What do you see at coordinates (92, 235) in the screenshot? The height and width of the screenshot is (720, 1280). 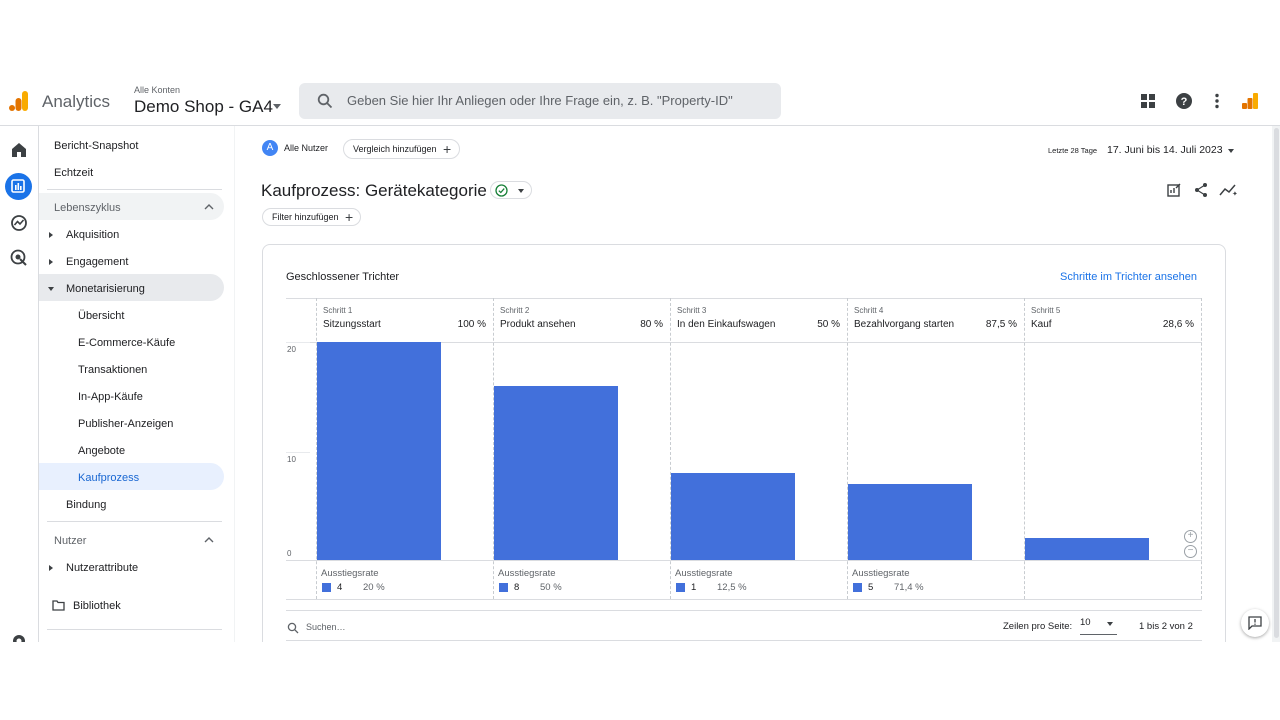 I see `sidebar-item-acquisition: Akquisition` at bounding box center [92, 235].